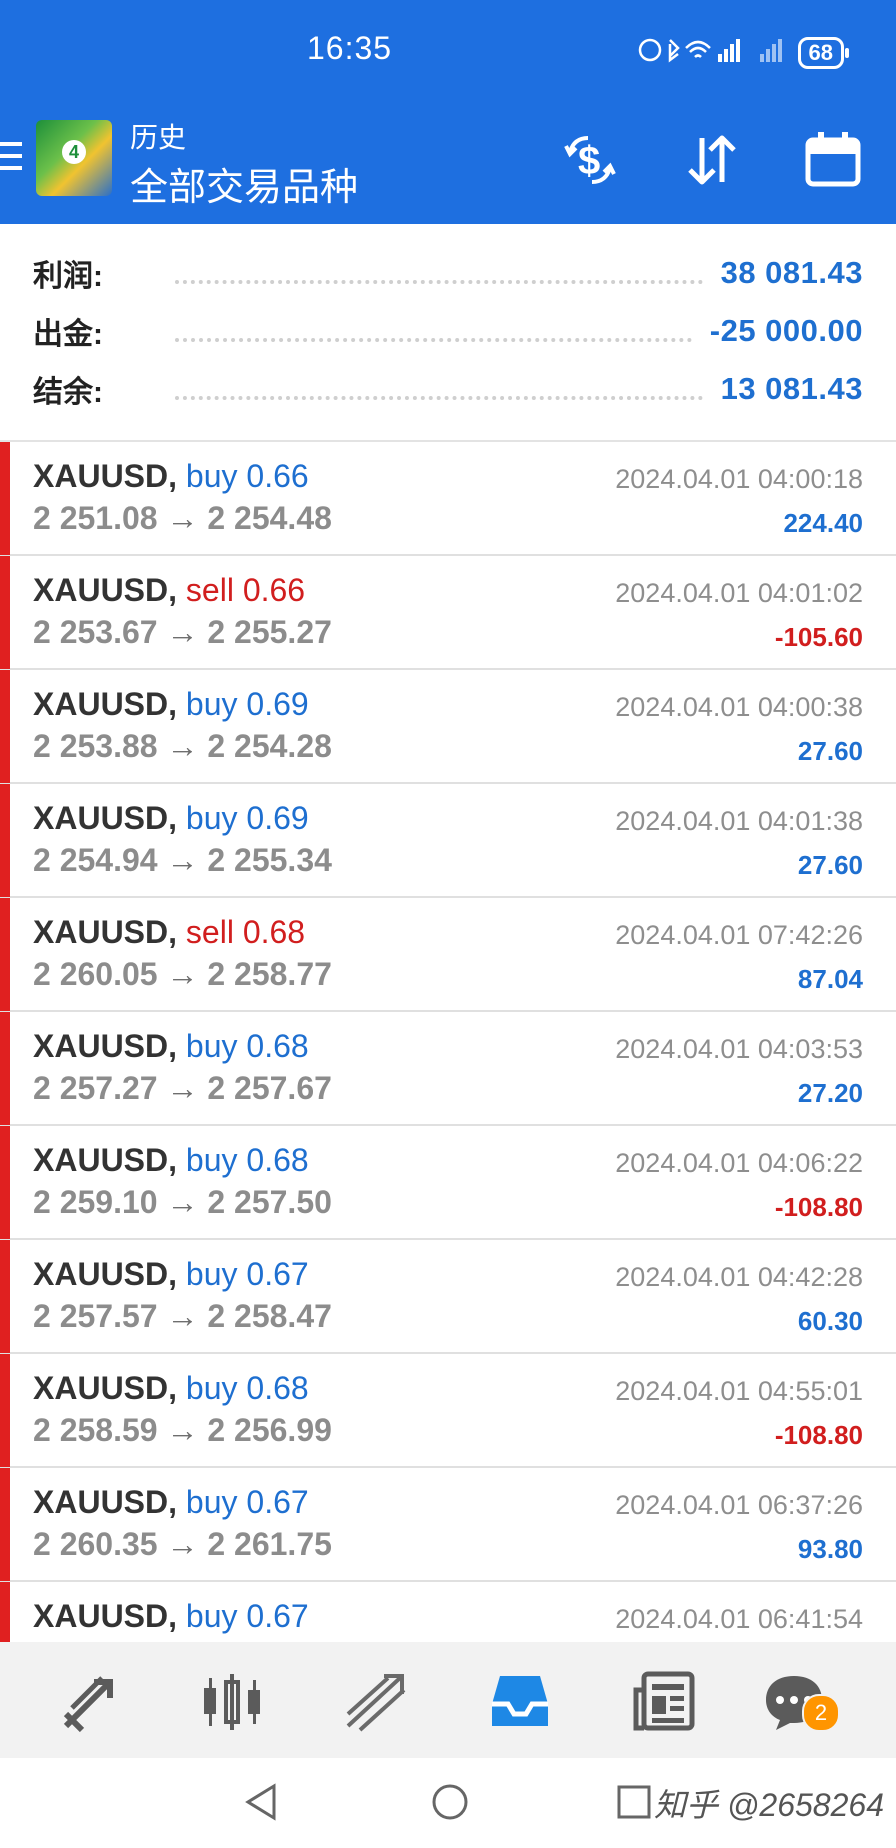  I want to click on battery-icon: 68, so click(823, 53).